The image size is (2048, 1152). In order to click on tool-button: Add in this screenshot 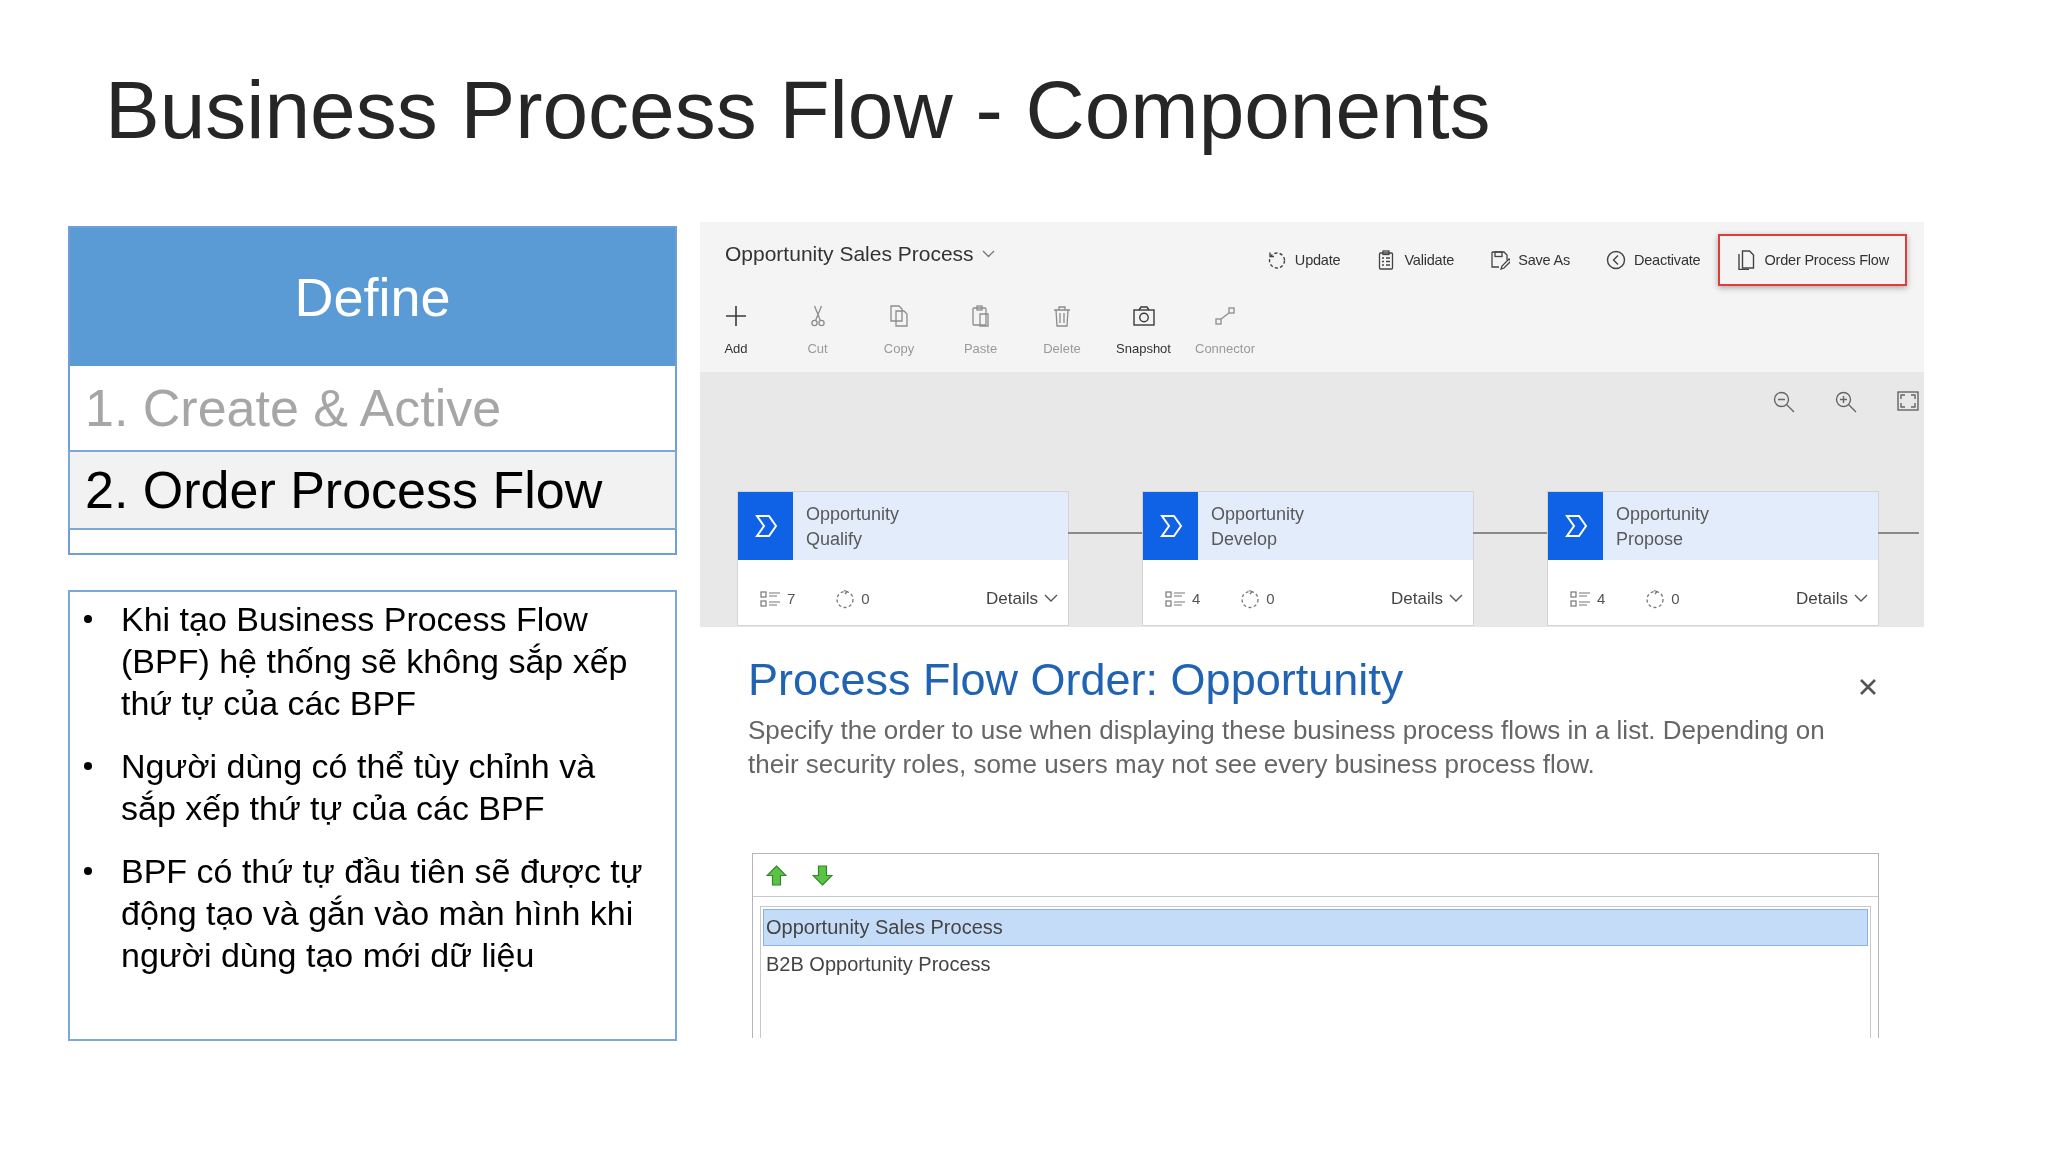, I will do `click(736, 328)`.